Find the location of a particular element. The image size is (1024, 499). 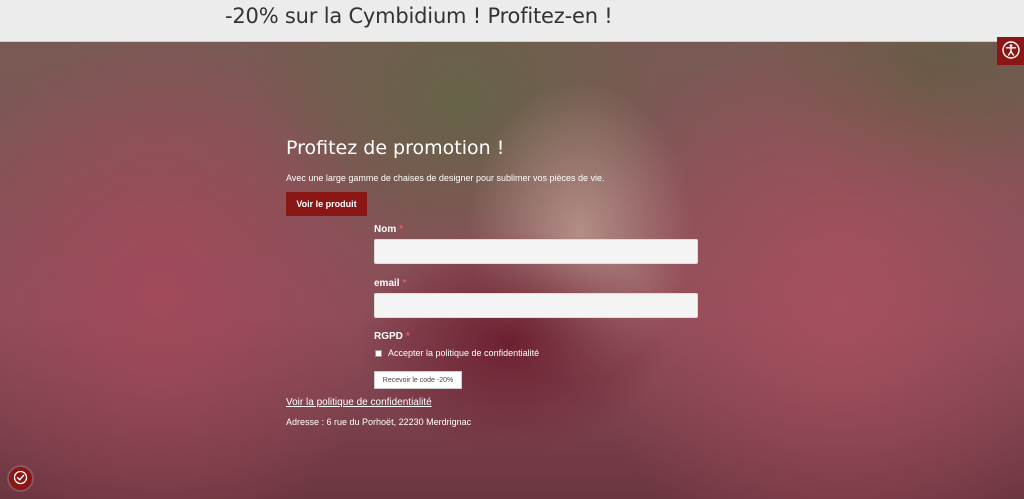

rgpd-label-text: RGPD is located at coordinates (388, 336).